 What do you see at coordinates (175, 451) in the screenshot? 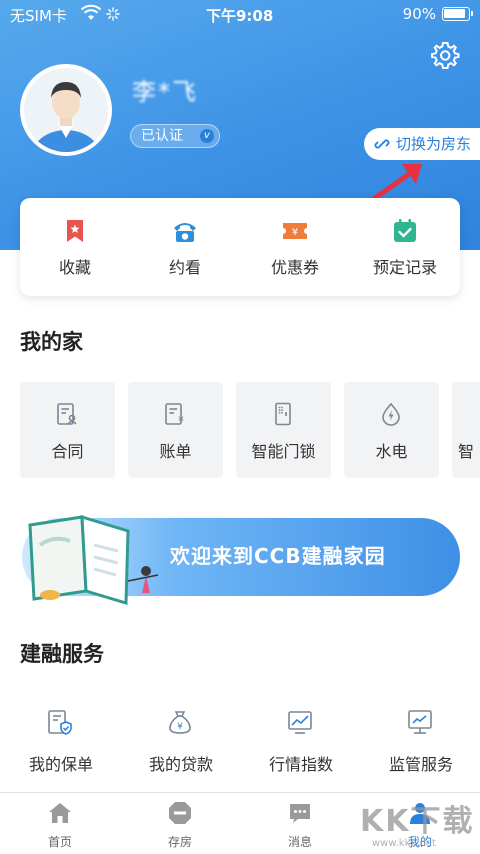
I see `home-tile-label: 账单` at bounding box center [175, 451].